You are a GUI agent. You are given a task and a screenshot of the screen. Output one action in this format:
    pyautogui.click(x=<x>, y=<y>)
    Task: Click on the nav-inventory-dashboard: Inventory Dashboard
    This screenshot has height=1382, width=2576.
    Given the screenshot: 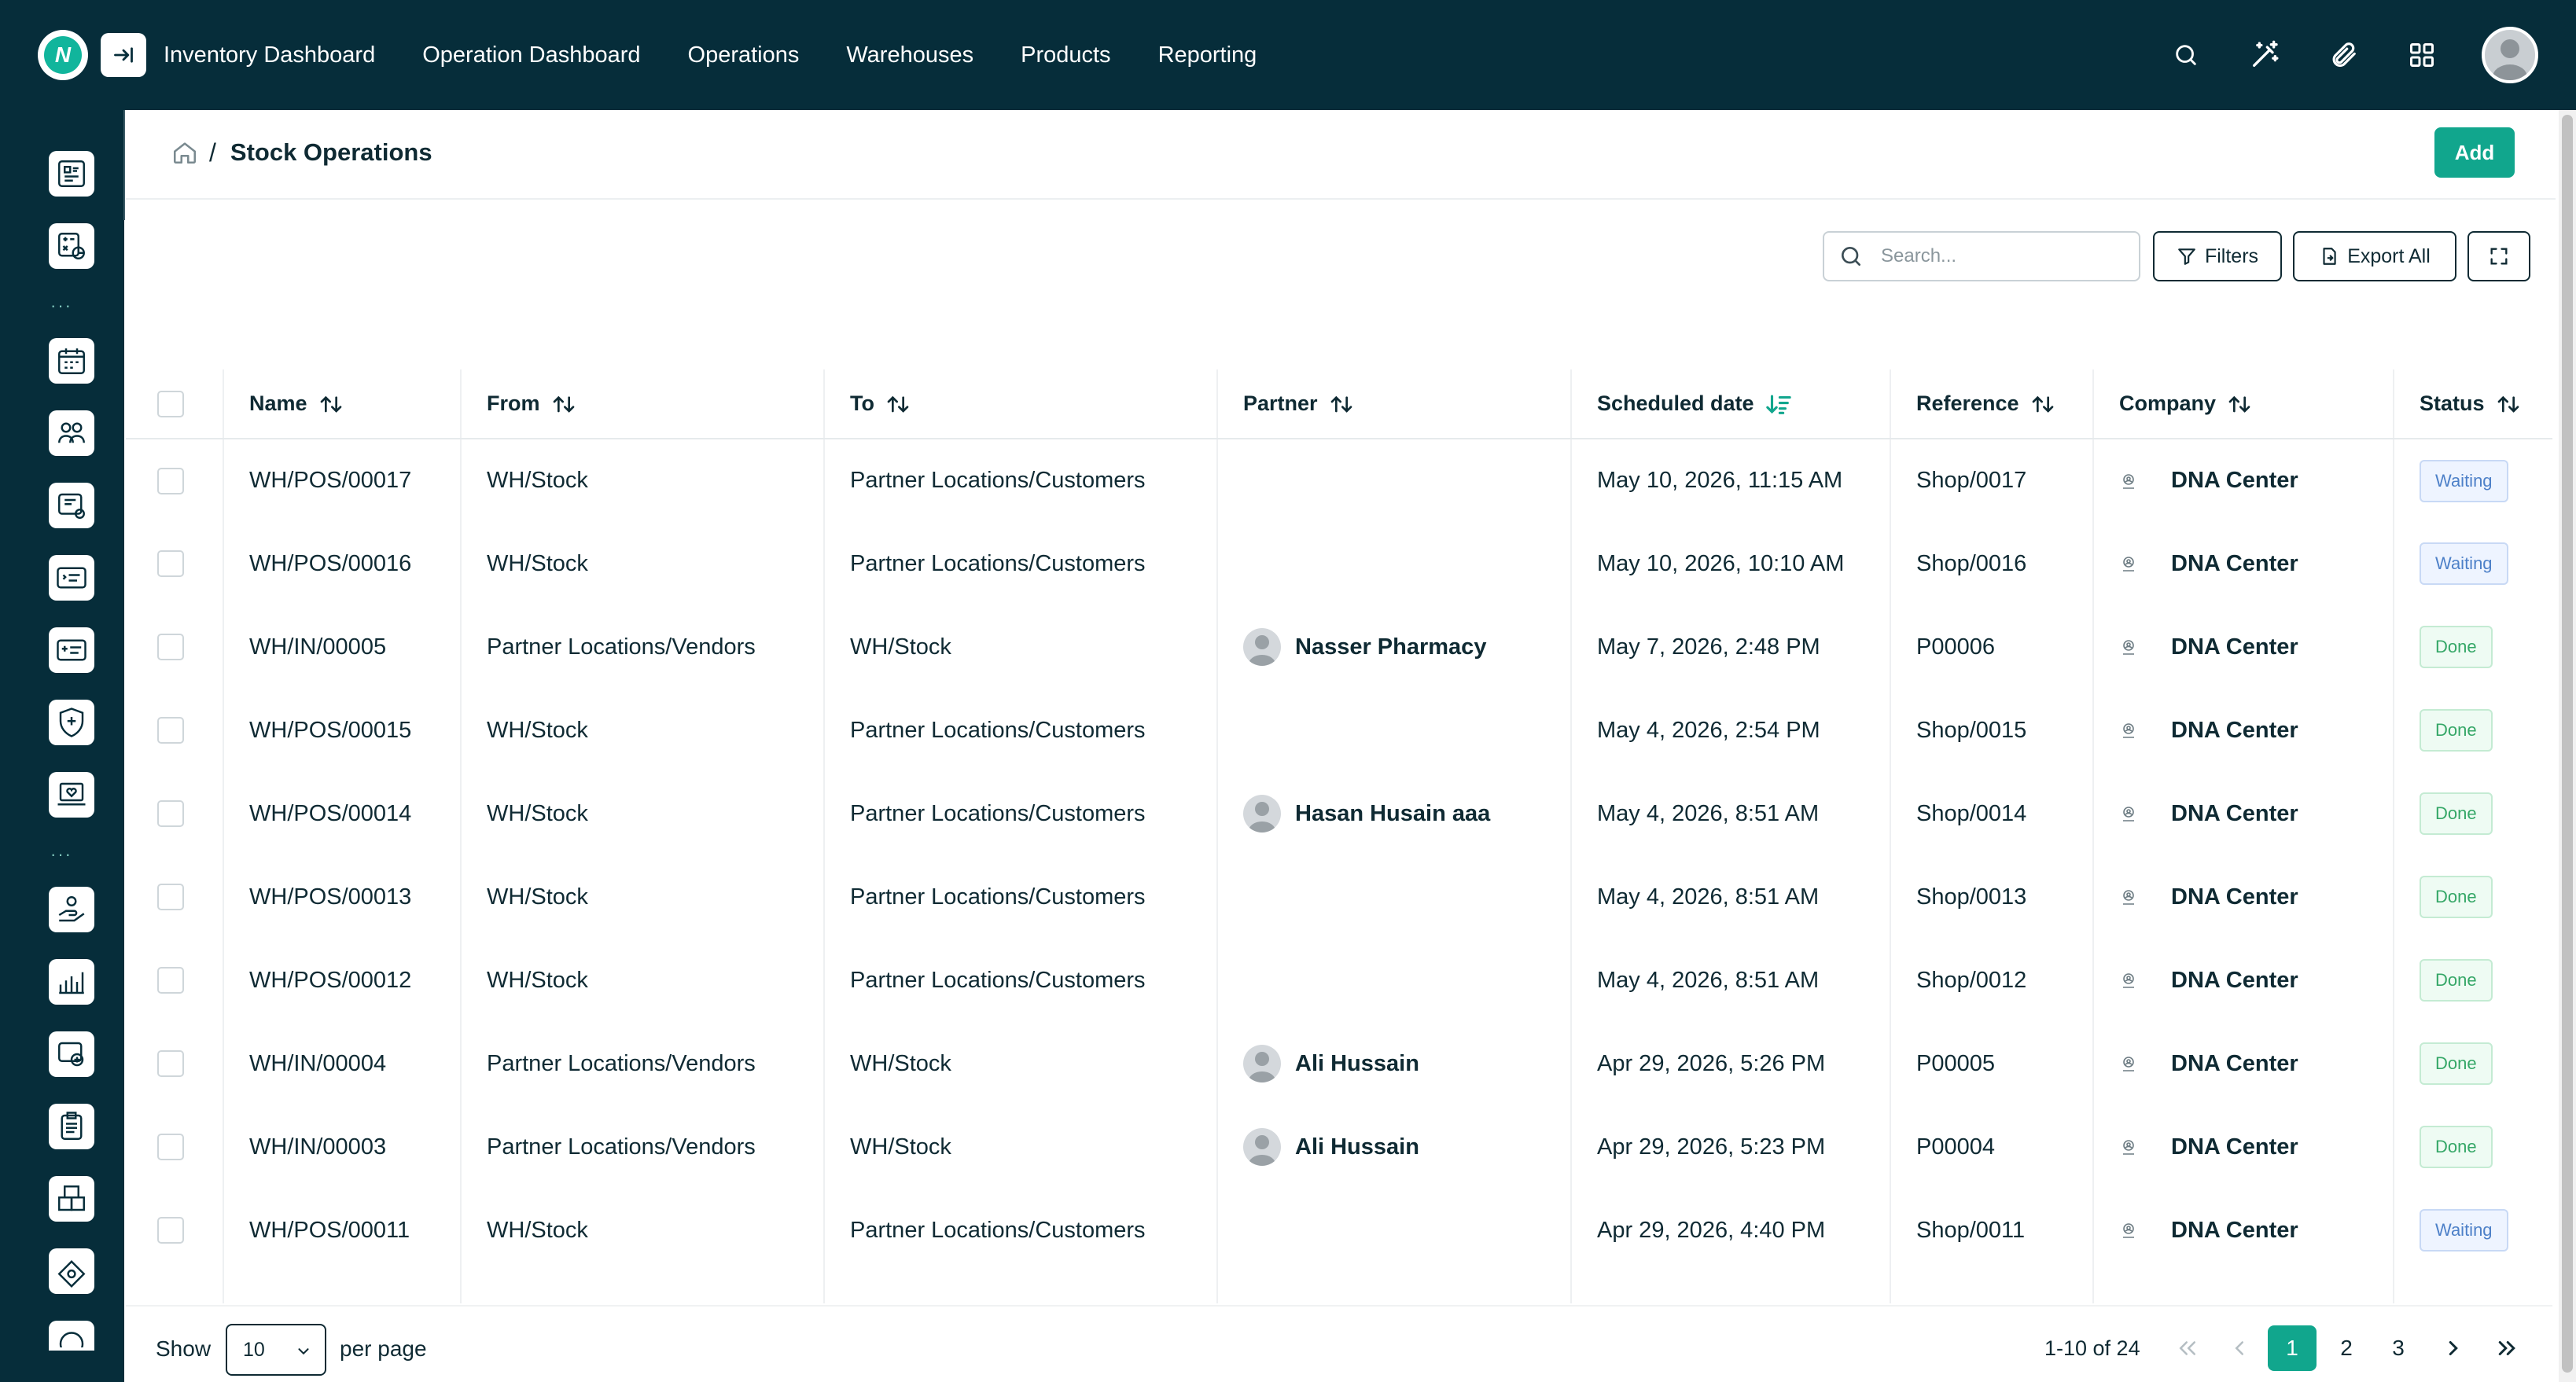 What is the action you would take?
    pyautogui.click(x=269, y=55)
    